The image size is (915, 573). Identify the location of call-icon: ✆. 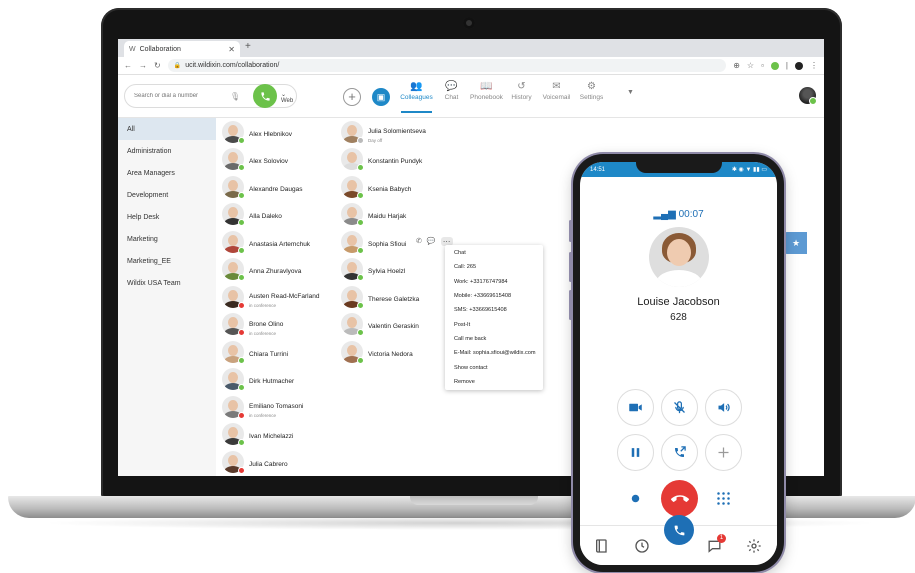
(419, 241).